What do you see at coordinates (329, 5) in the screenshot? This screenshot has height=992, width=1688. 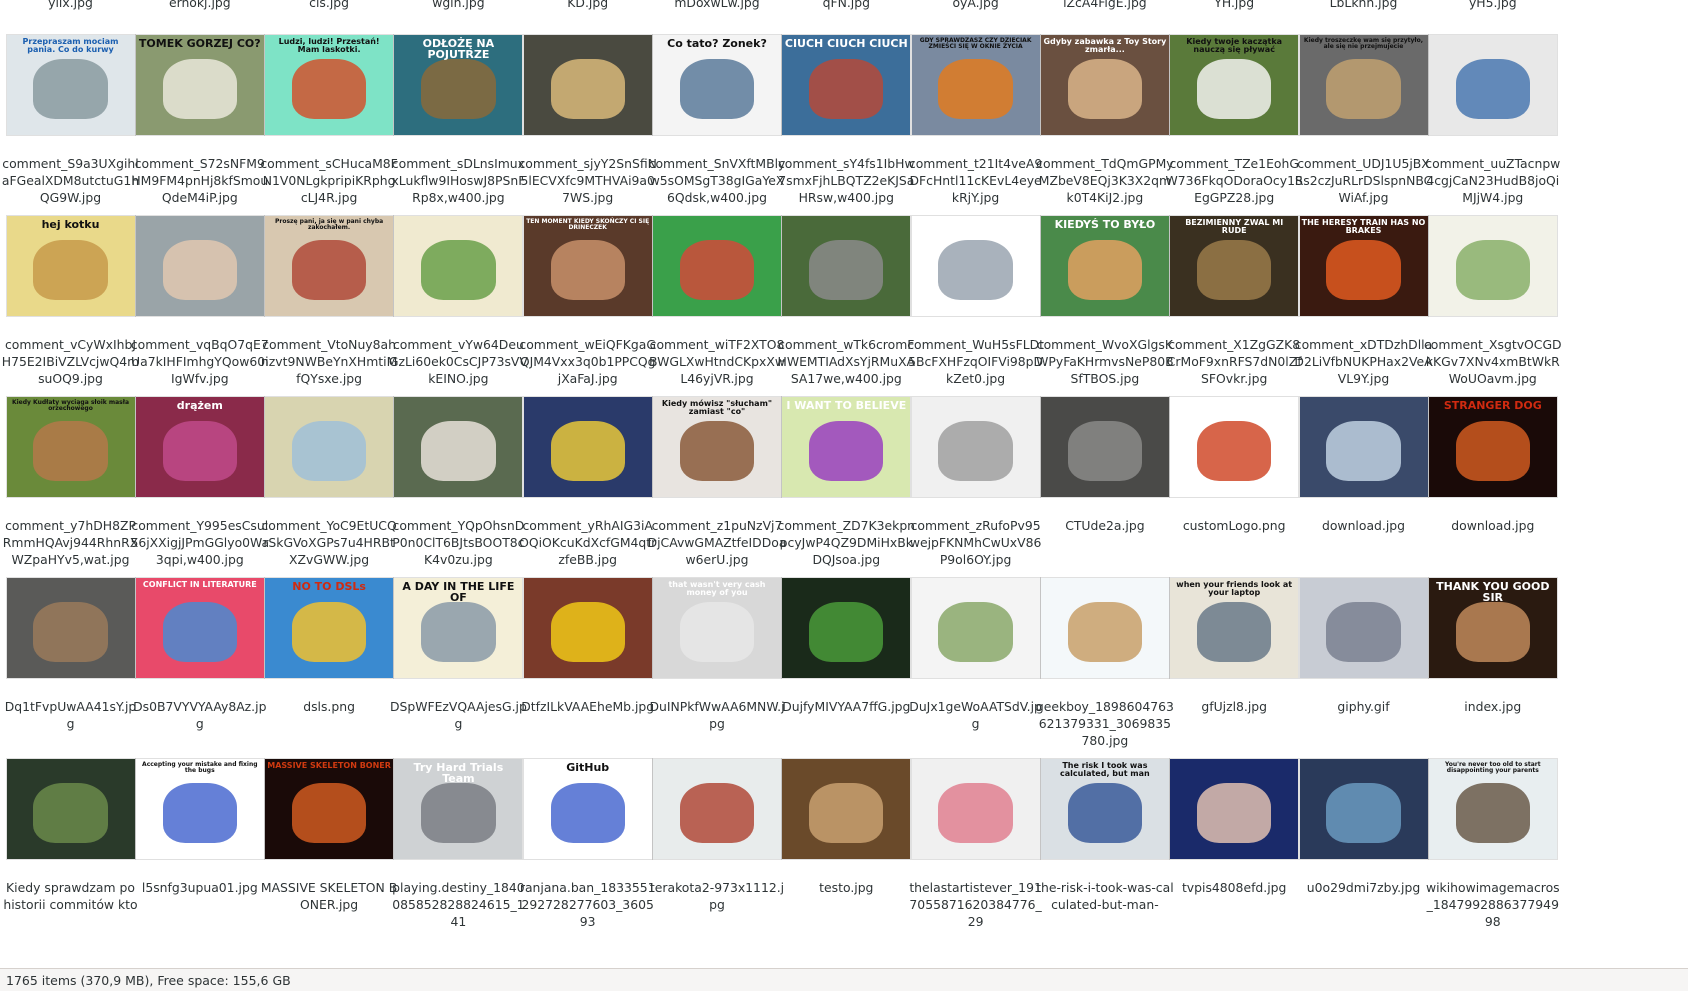 I see `file-name: cis.jpg` at bounding box center [329, 5].